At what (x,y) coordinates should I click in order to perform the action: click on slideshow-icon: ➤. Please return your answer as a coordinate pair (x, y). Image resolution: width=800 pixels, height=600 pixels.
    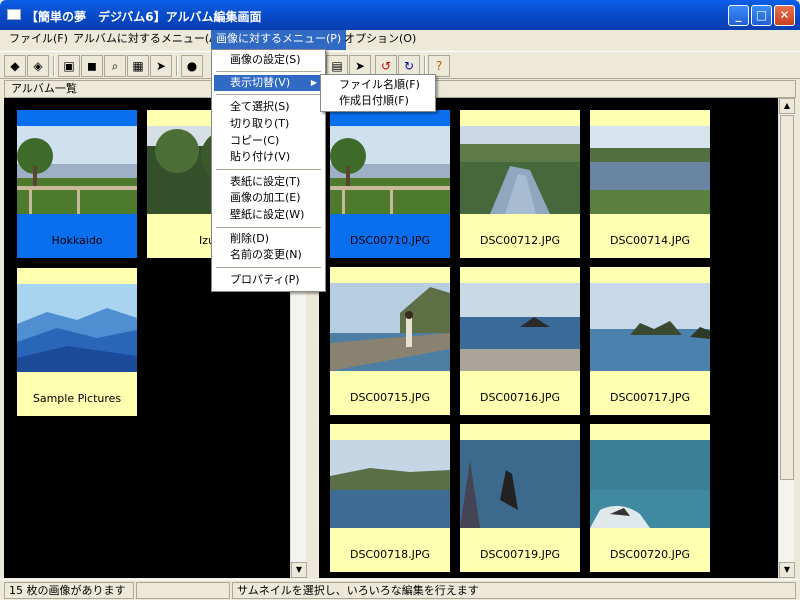
    Looking at the image, I should click on (161, 66).